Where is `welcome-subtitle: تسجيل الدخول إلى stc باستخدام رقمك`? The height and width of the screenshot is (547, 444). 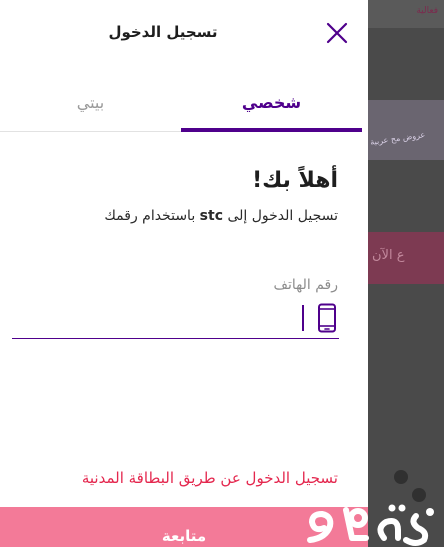
welcome-subtitle: تسجيل الدخول إلى stc باستخدام رقمك is located at coordinates (221, 216).